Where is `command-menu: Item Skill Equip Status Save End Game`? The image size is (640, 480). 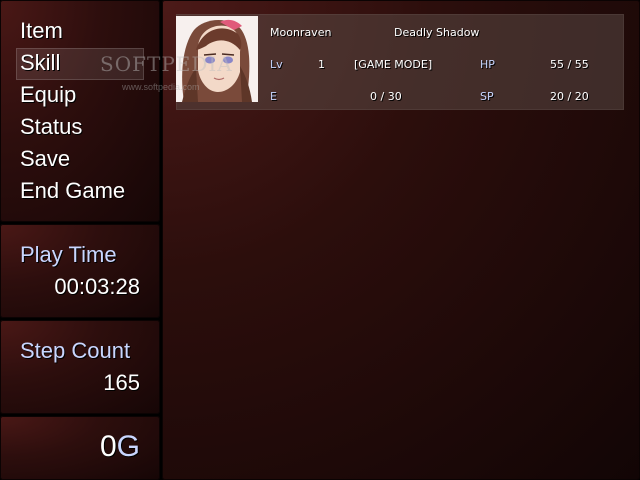
command-menu: Item Skill Equip Status Save End Game is located at coordinates (80, 112).